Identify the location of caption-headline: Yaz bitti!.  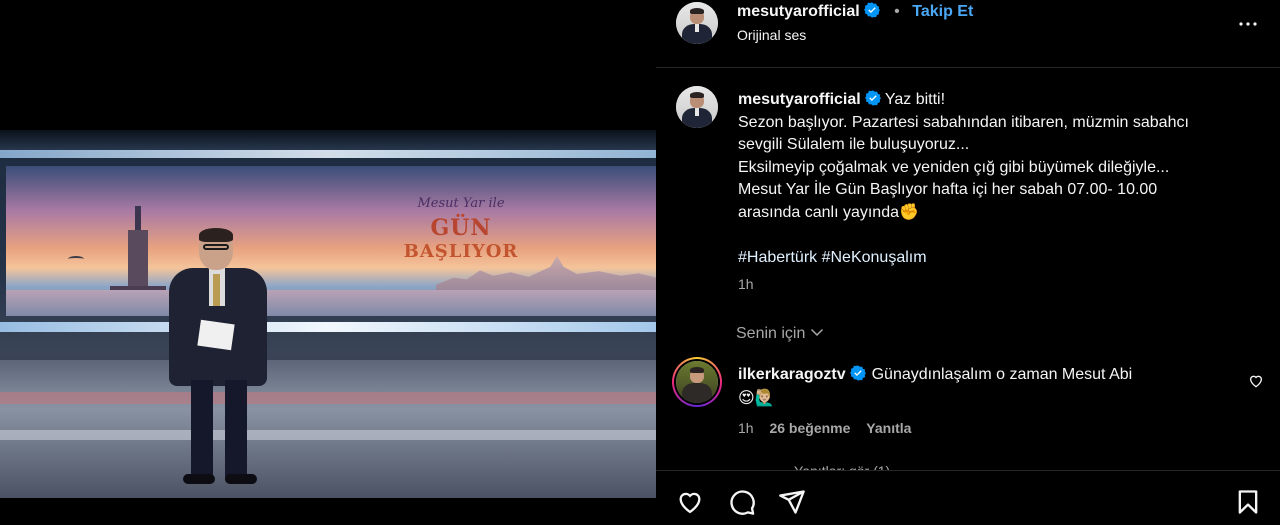
(915, 99).